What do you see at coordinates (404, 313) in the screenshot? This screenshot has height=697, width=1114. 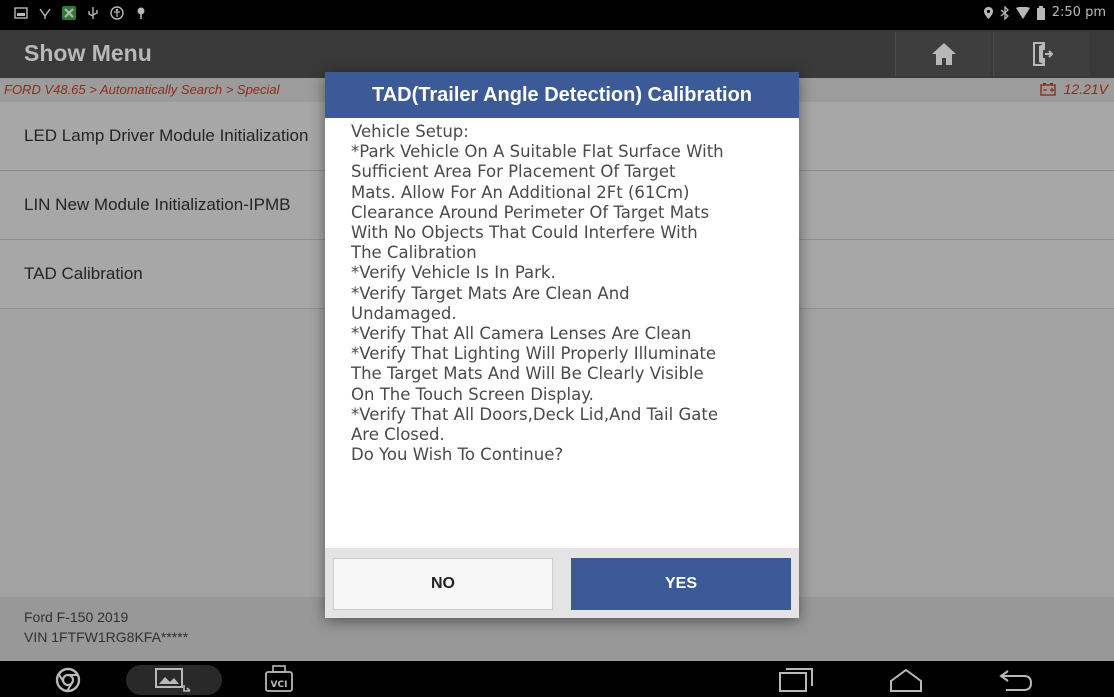 I see `dialog-message-line: Undamaged.` at bounding box center [404, 313].